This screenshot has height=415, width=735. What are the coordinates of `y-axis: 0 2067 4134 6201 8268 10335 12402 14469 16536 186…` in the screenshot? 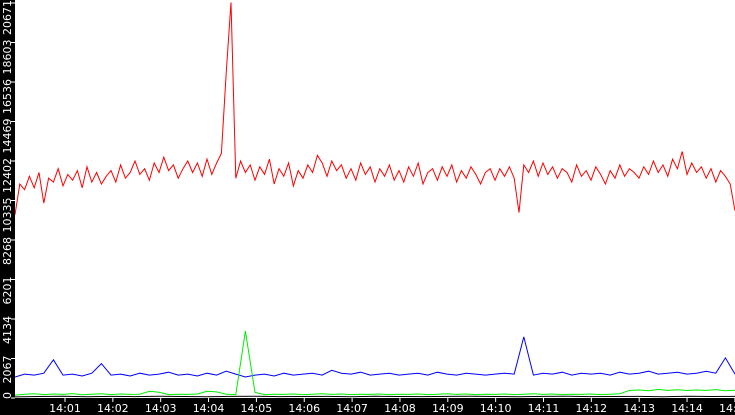 It's located at (8, 199).